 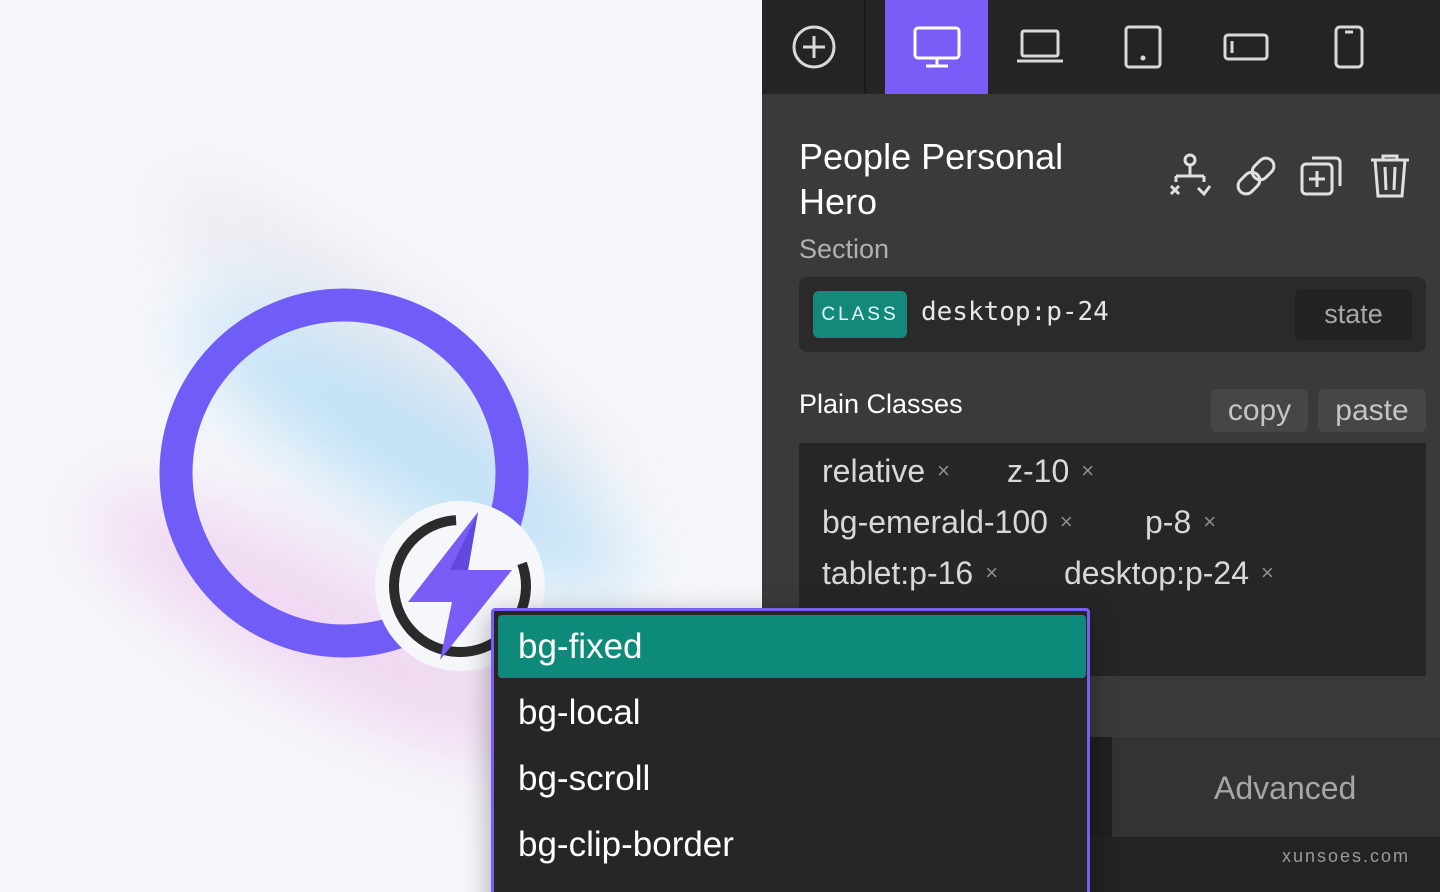 I want to click on laptop-icon, so click(x=1039, y=46).